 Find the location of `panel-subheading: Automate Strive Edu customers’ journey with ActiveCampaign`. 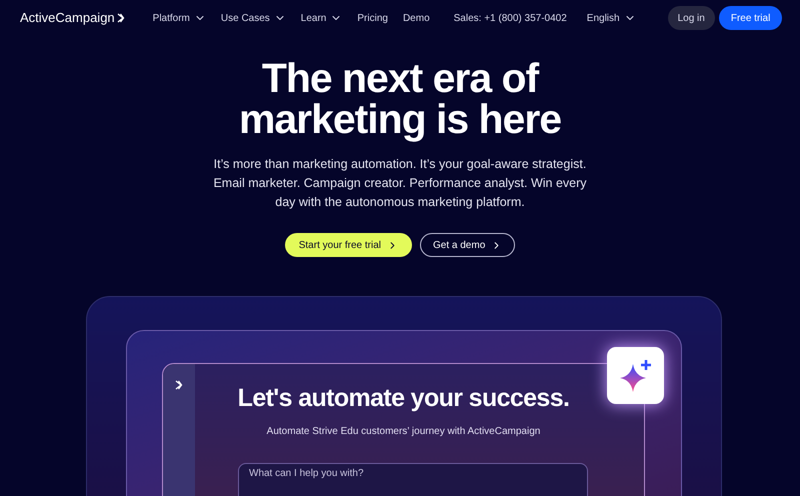

panel-subheading: Automate Strive Edu customers’ journey with ActiveCampaign is located at coordinates (403, 431).